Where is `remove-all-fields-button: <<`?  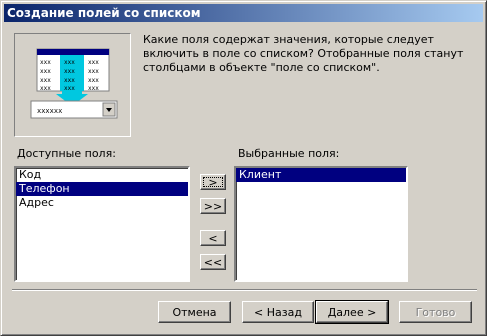 remove-all-fields-button: << is located at coordinates (213, 262).